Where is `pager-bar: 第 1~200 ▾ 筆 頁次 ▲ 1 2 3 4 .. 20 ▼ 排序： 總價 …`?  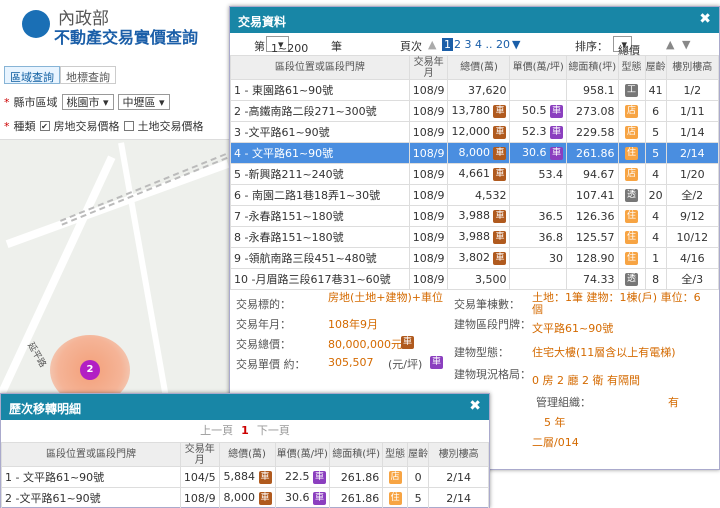
pager-bar: 第 1~200 ▾ 筆 頁次 ▲ 1 2 3 4 .. 20 ▼ 排序： 總價 … is located at coordinates (474, 45).